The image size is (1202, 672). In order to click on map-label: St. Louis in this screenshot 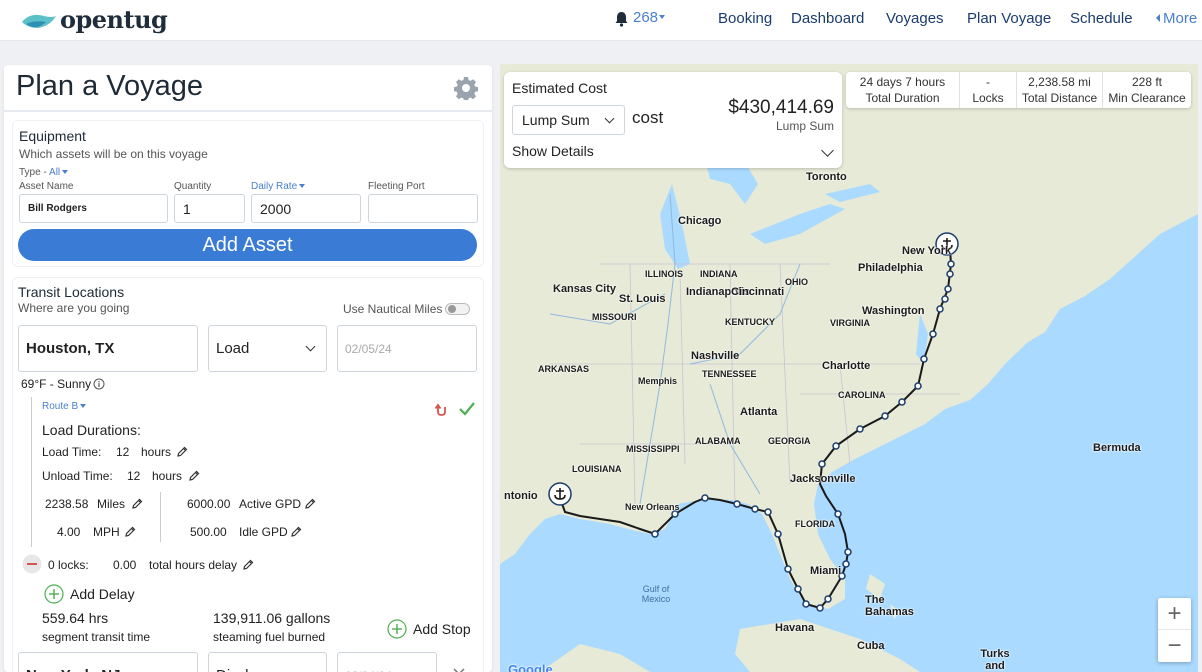, I will do `click(642, 299)`.